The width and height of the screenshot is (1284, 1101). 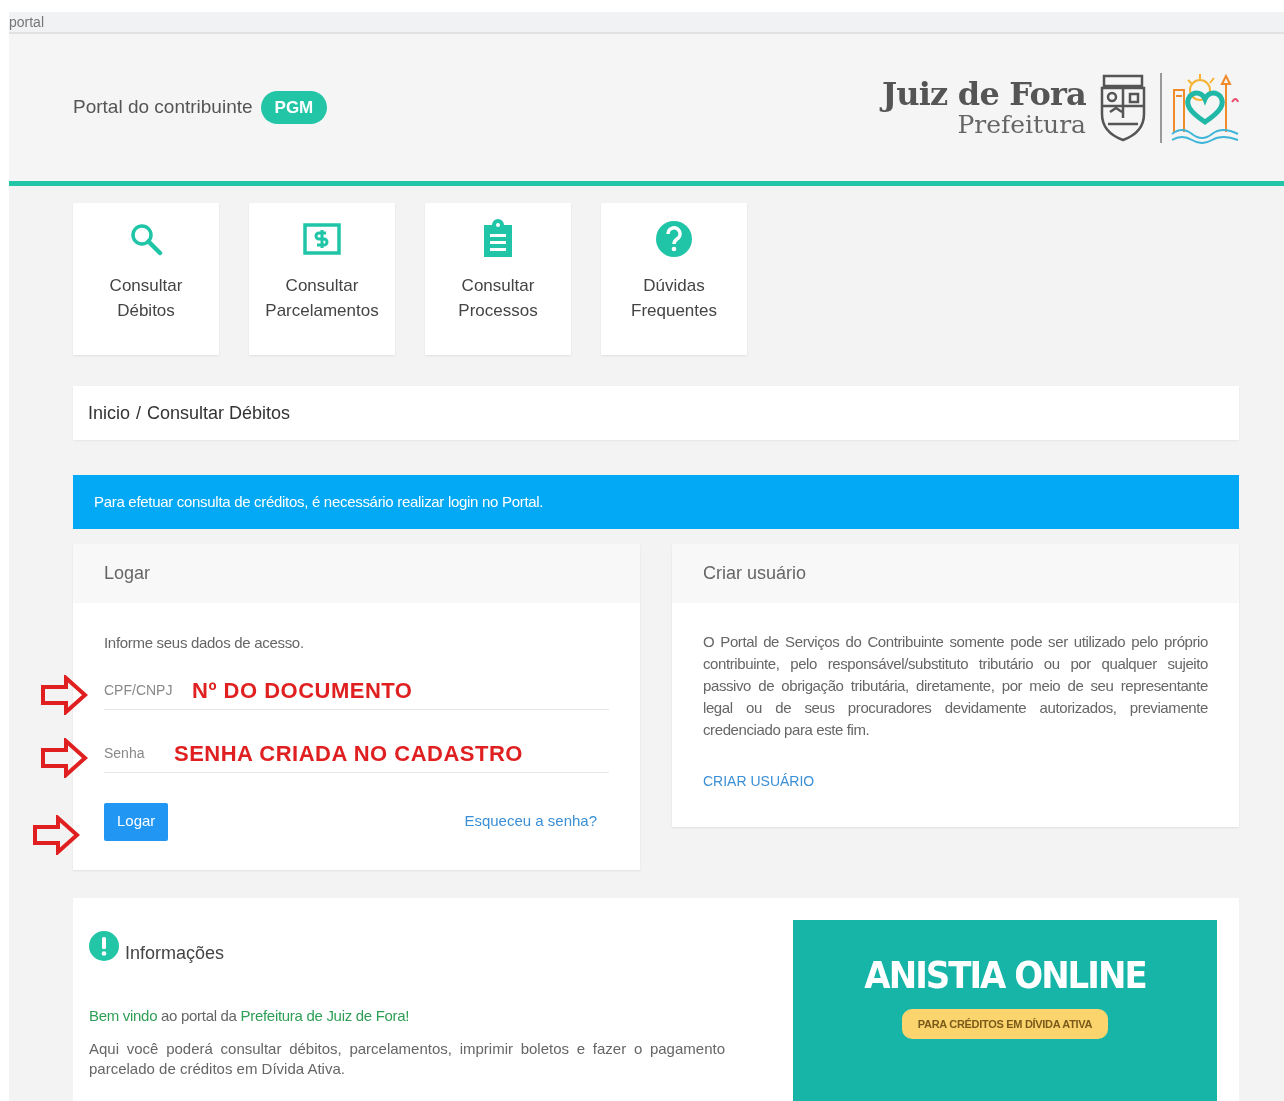 I want to click on banner-title: ANISTIA ONLINE, so click(x=1005, y=975).